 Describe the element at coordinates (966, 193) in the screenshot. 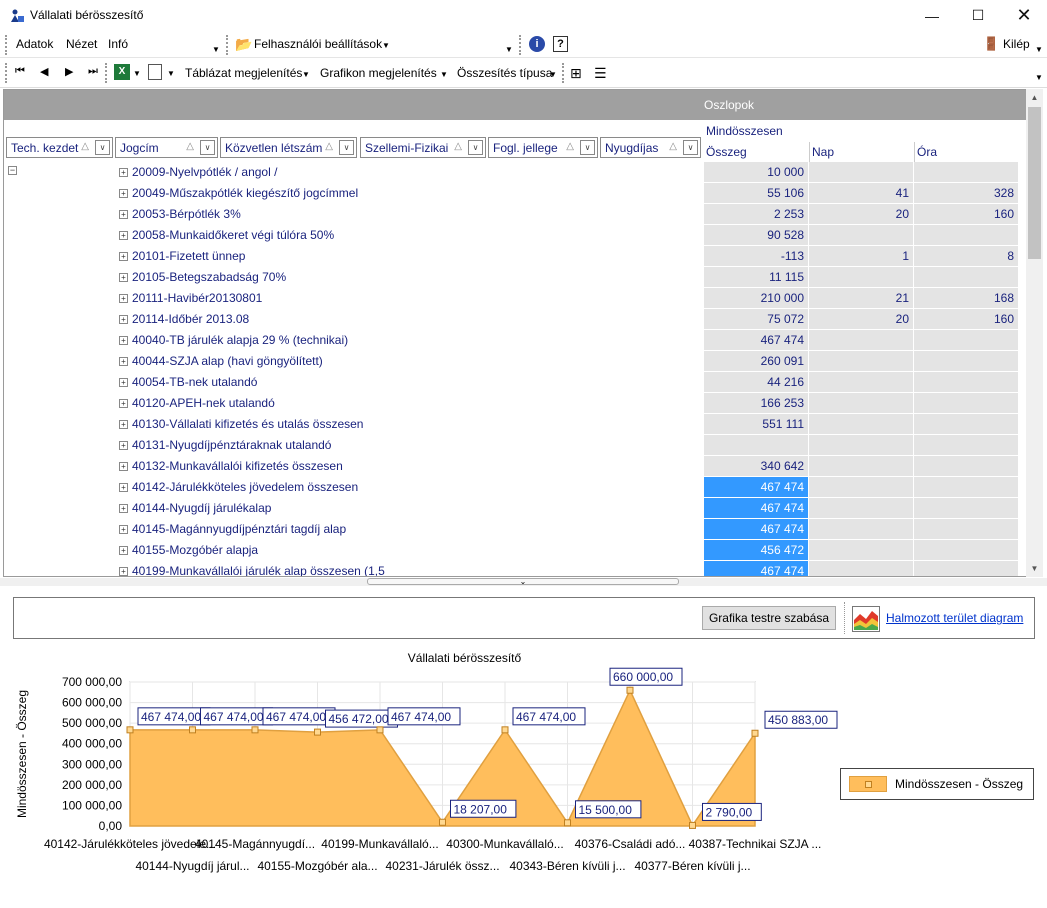

I see `cell-ora: 328` at that location.